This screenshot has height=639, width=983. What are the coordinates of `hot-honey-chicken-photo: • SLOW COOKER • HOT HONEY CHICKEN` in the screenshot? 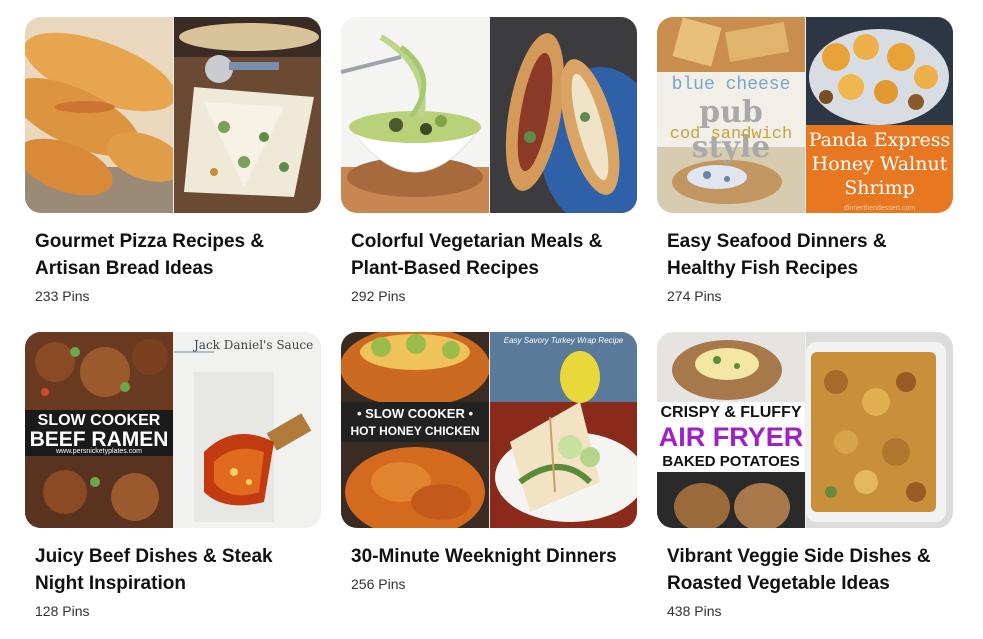 It's located at (415, 430).